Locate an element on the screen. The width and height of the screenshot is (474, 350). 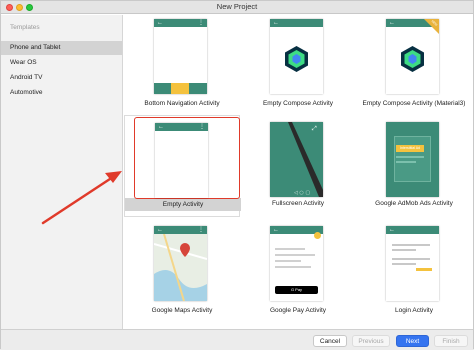
template-label: Empty Compose Activity (Material3) is located at coordinates (414, 103).